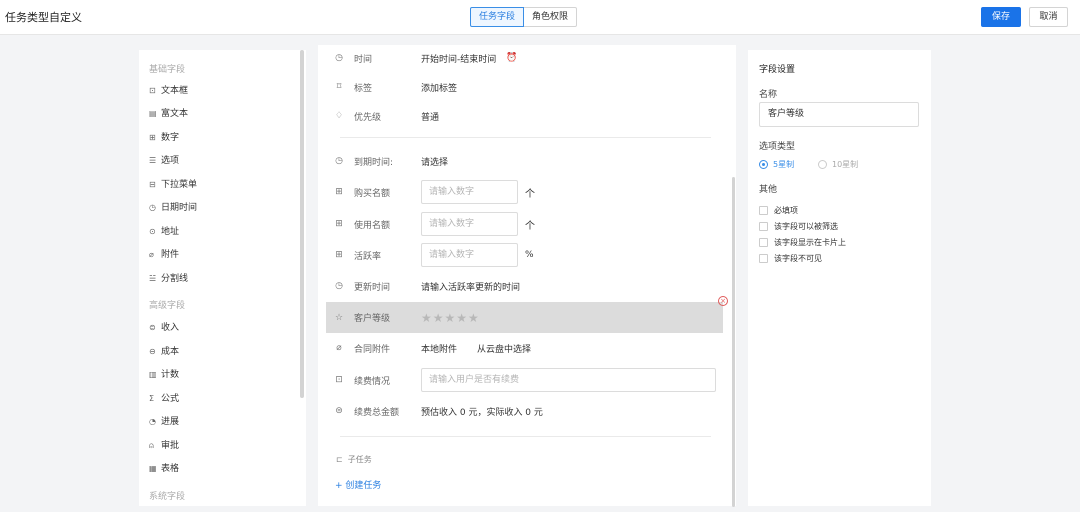 This screenshot has height=512, width=1080. Describe the element at coordinates (153, 374) in the screenshot. I see `count-icon: ▥` at that location.